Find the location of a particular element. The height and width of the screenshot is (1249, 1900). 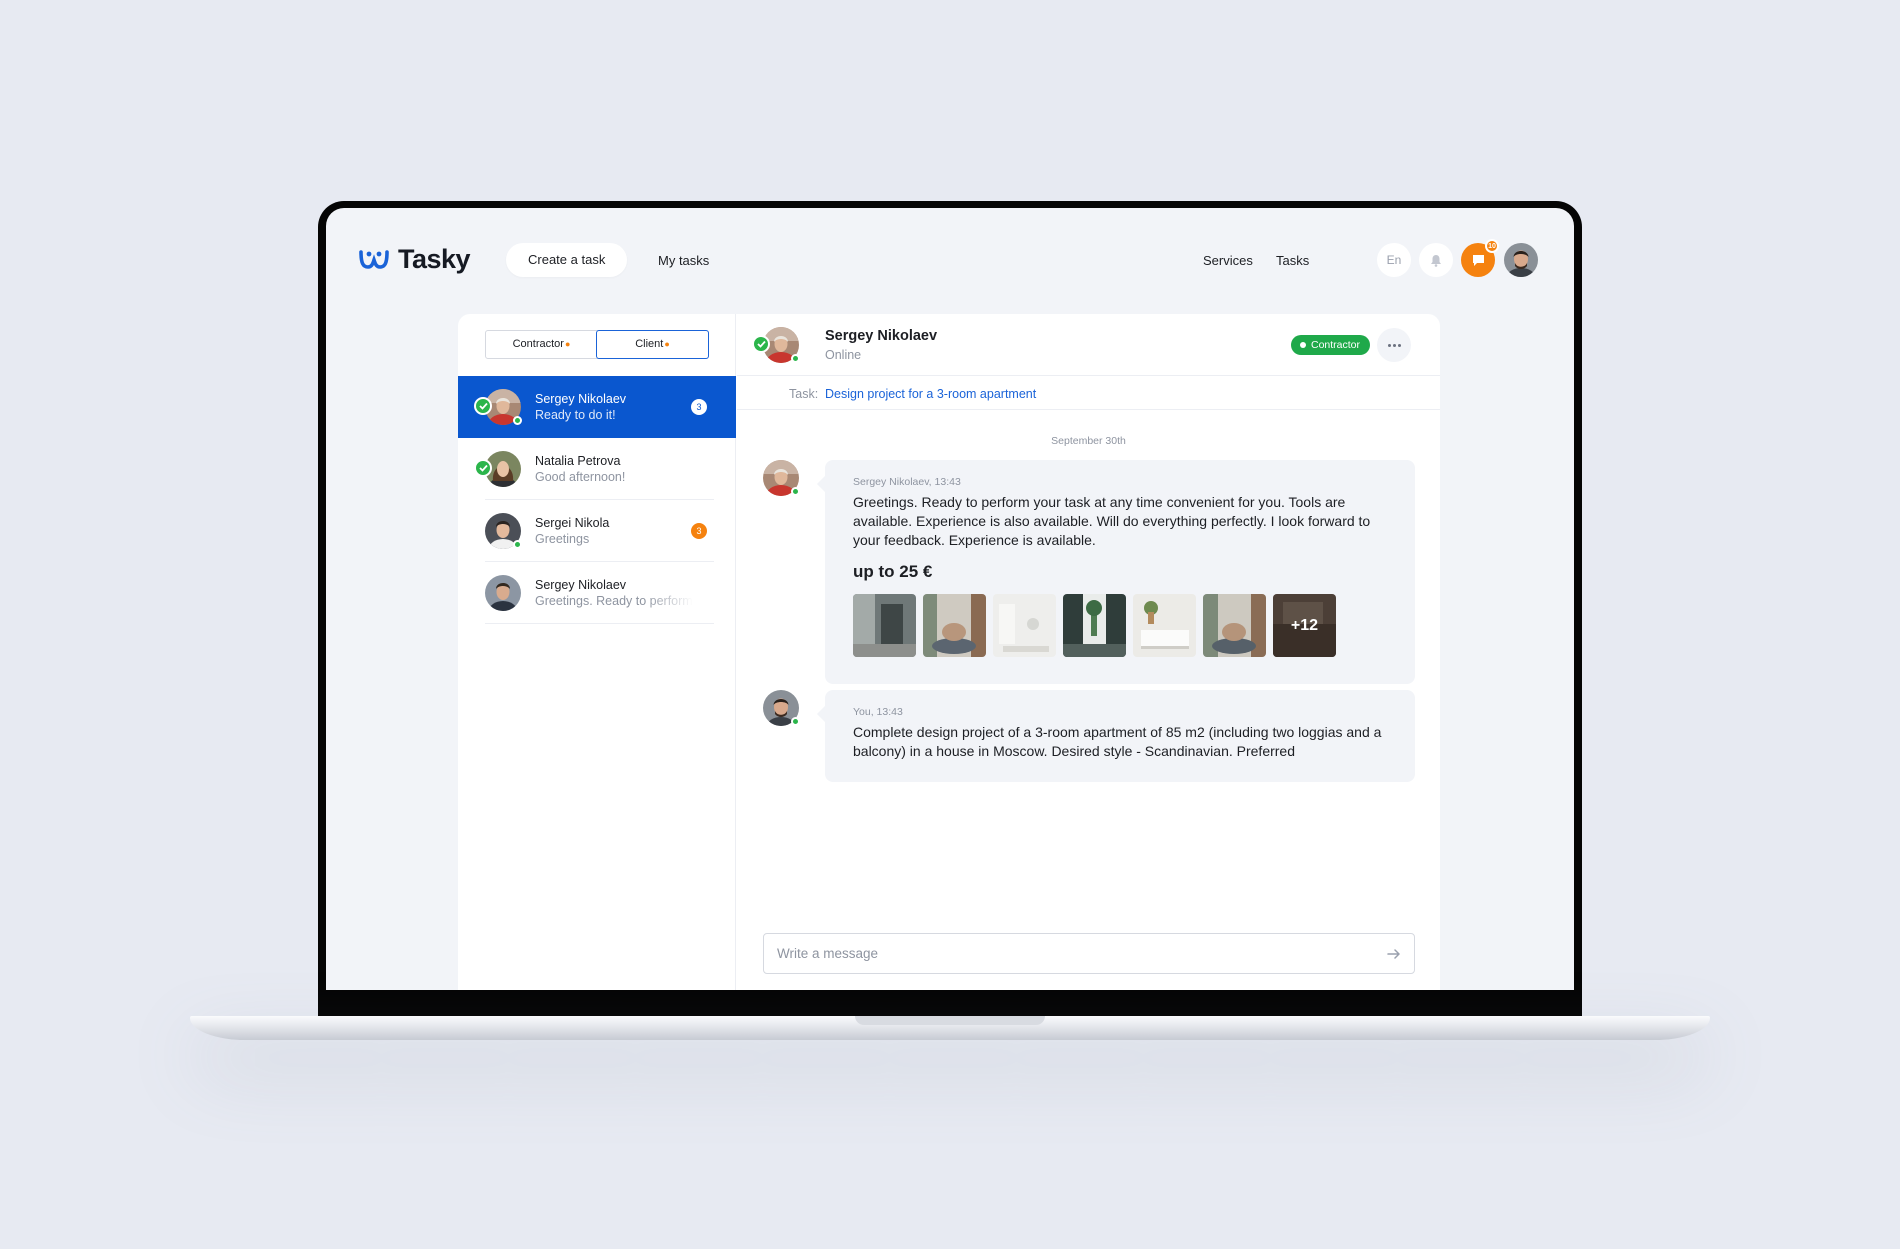

contact-name: Sergei Nikola is located at coordinates (572, 523).